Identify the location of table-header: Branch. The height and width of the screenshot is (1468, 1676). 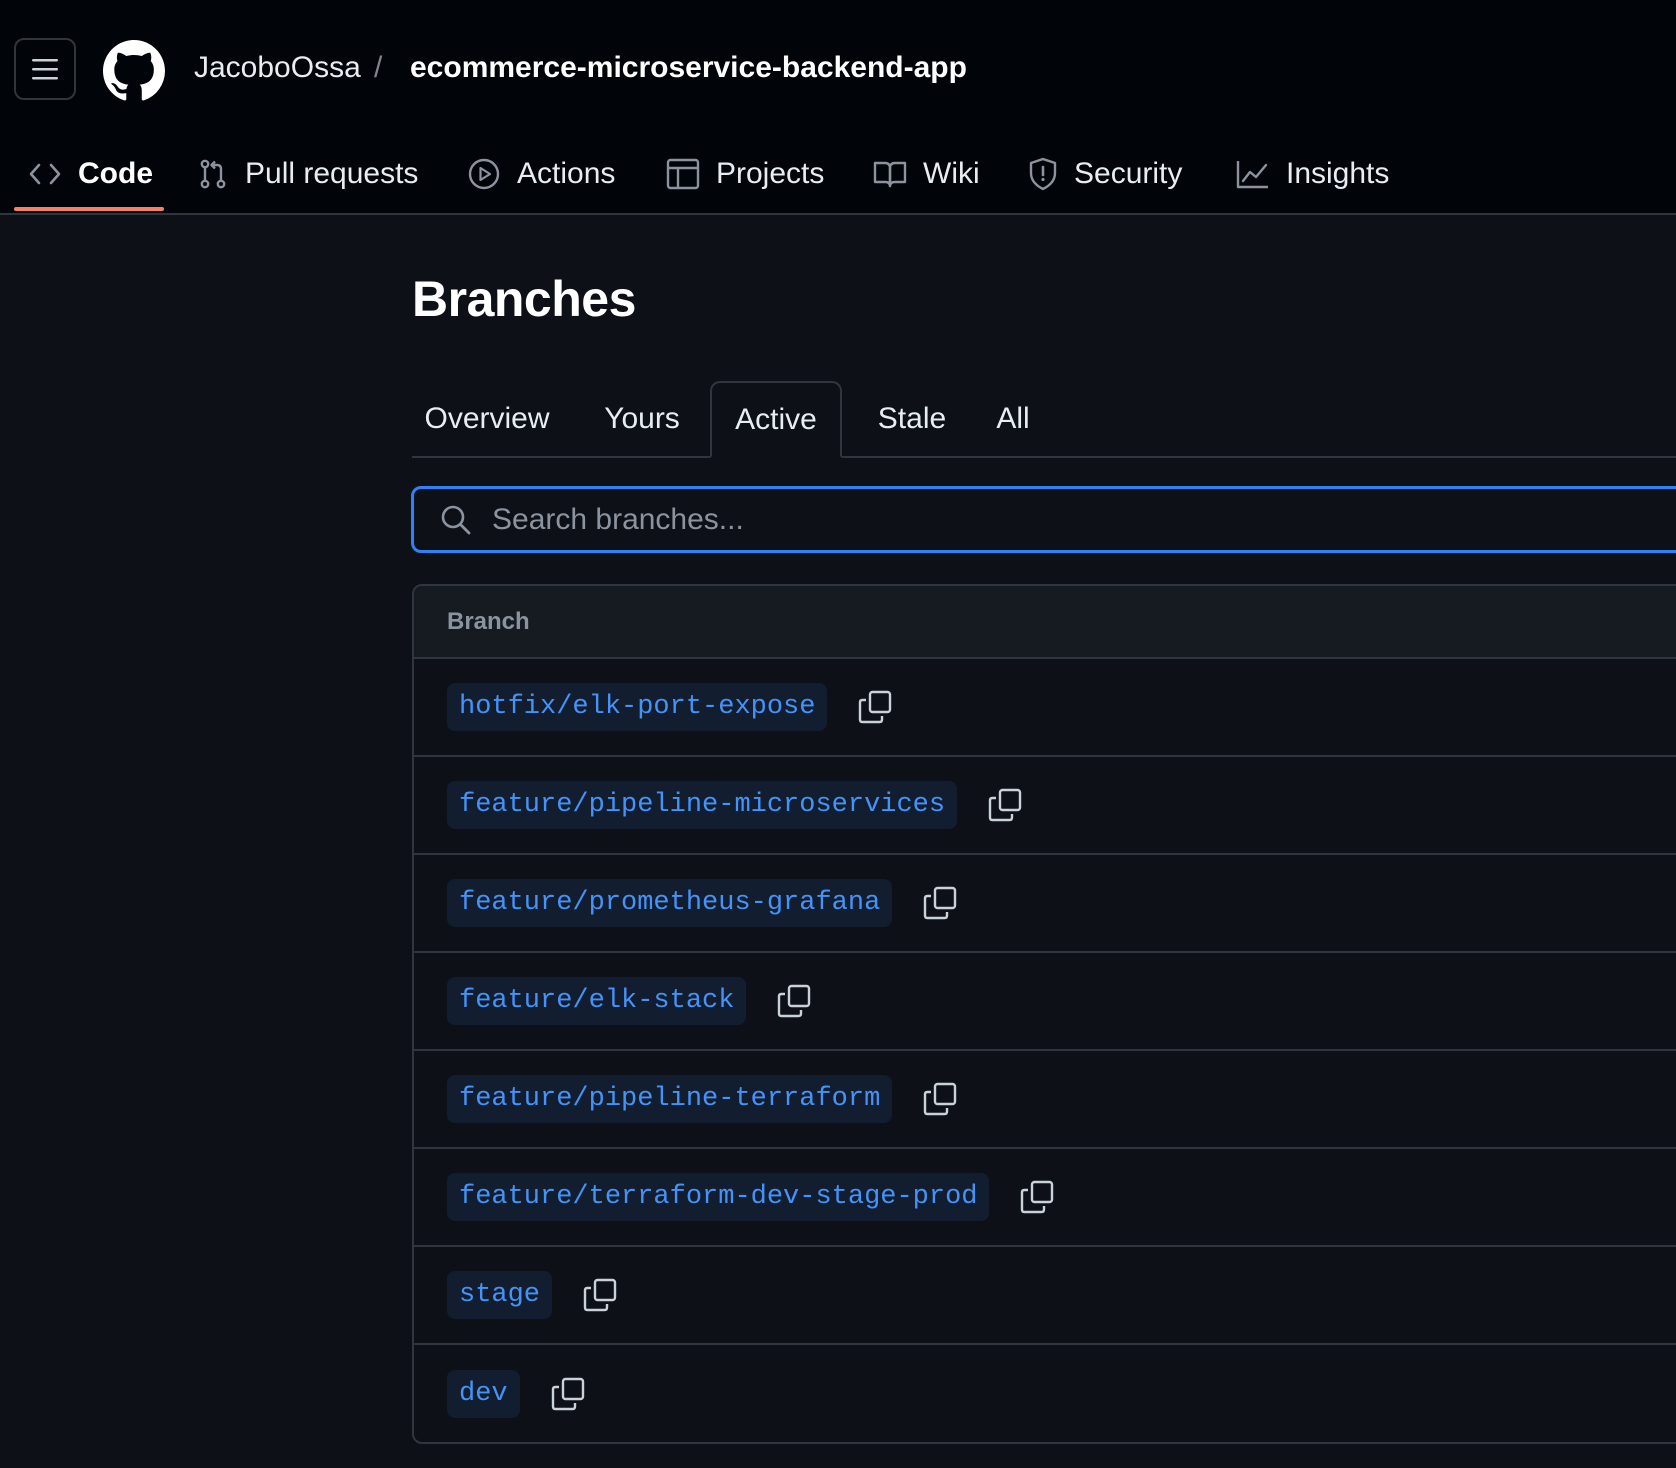
(1045, 622).